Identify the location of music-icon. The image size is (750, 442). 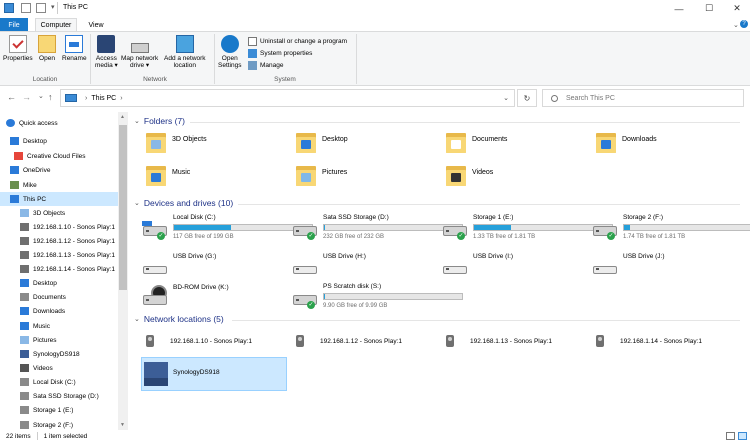
(24, 326).